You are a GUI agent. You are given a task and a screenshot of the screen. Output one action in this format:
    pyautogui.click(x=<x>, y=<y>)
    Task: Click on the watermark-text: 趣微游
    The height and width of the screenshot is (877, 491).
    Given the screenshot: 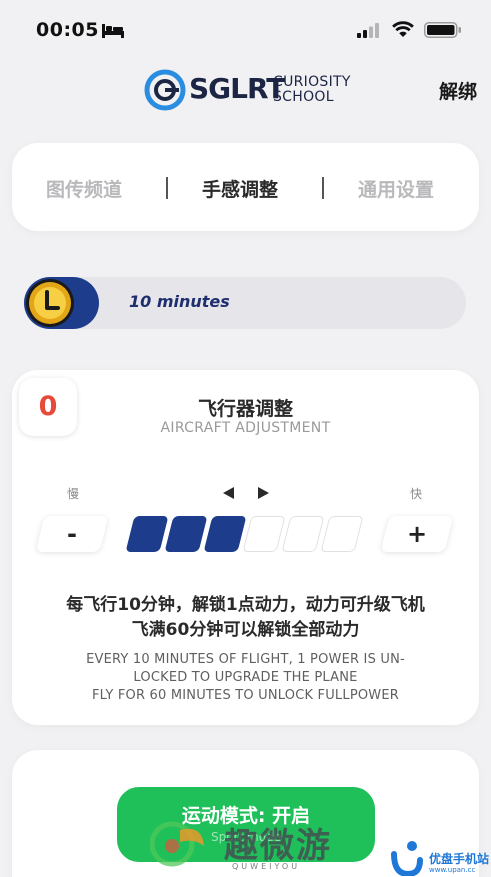 What is the action you would take?
    pyautogui.click(x=278, y=846)
    